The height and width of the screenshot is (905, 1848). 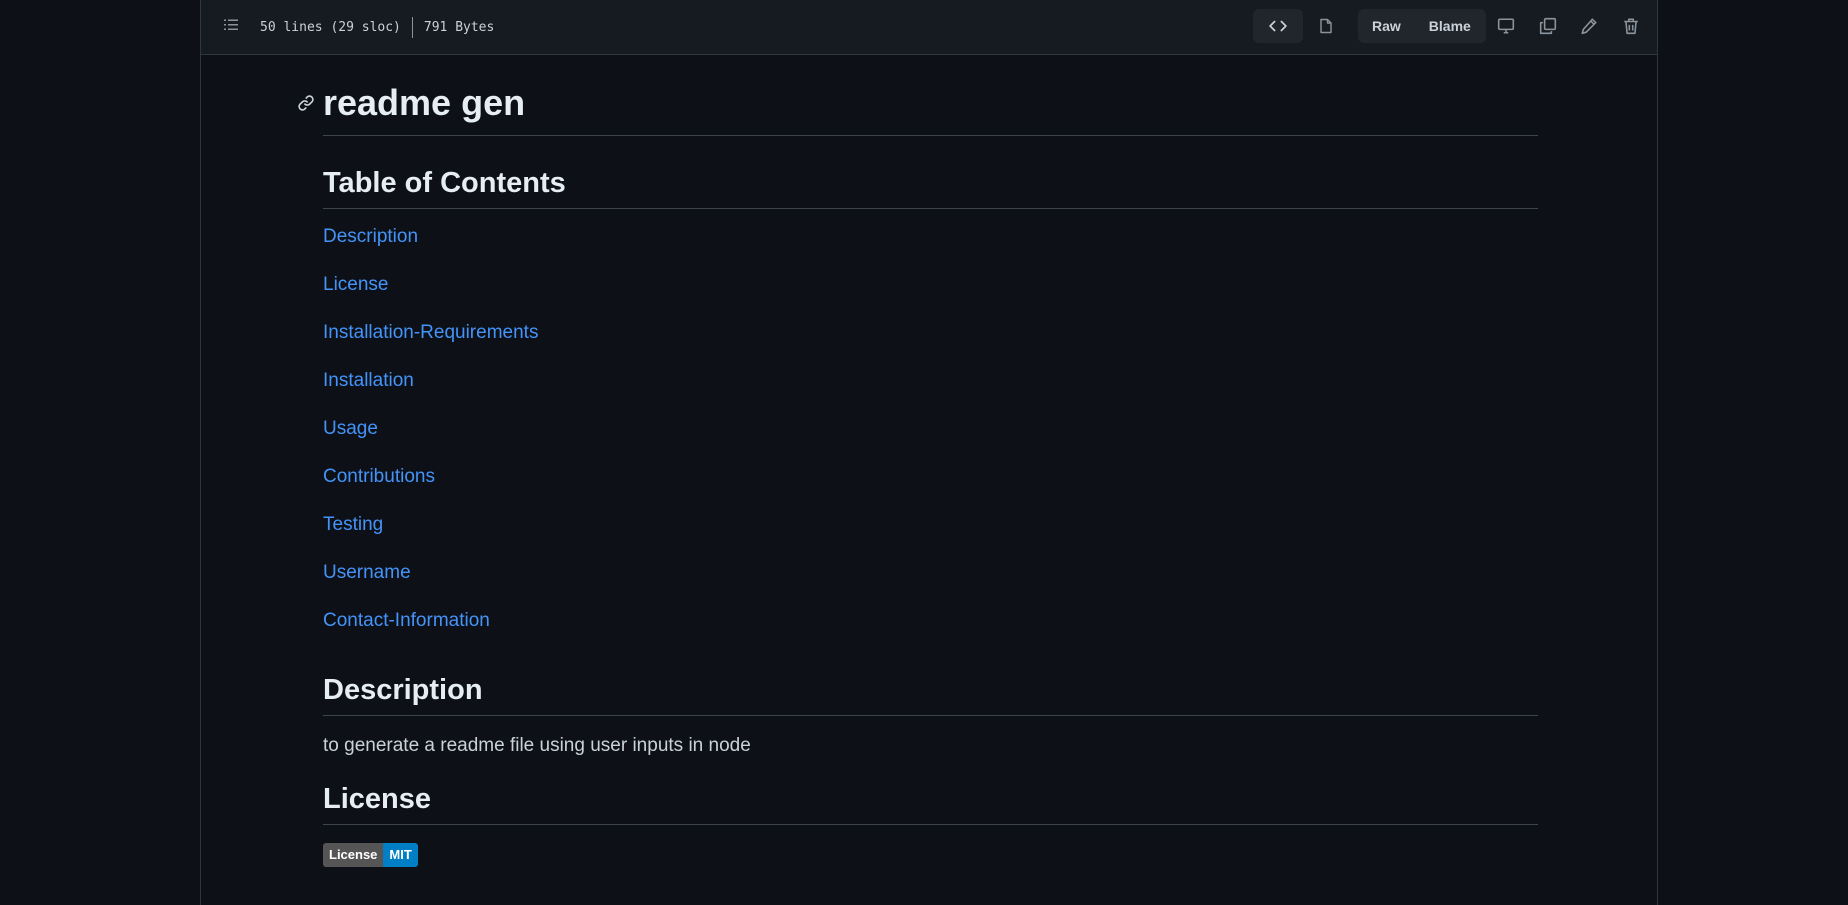 I want to click on view-toggle, so click(x=1278, y=26).